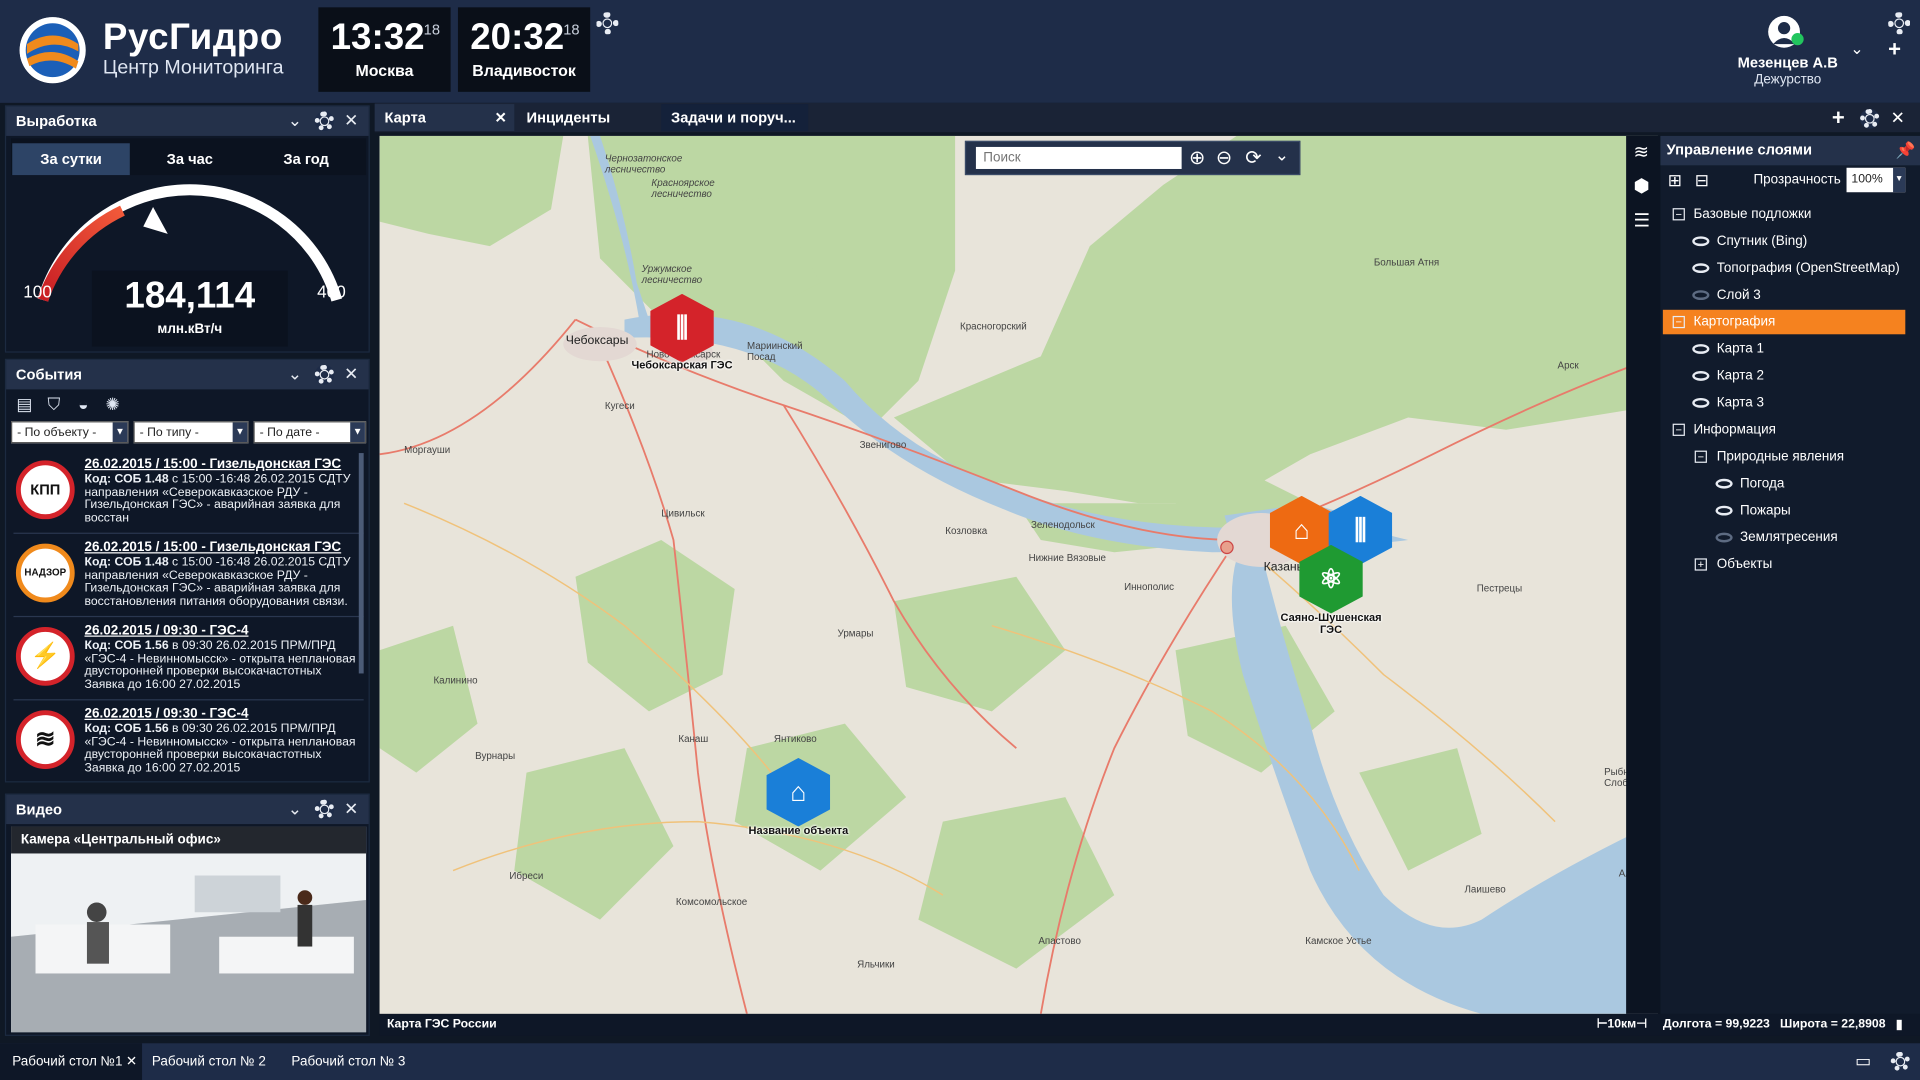 Image resolution: width=1920 pixels, height=1080 pixels. Describe the element at coordinates (1797, 180) in the screenshot. I see `opacity-label: Прозрачность` at that location.